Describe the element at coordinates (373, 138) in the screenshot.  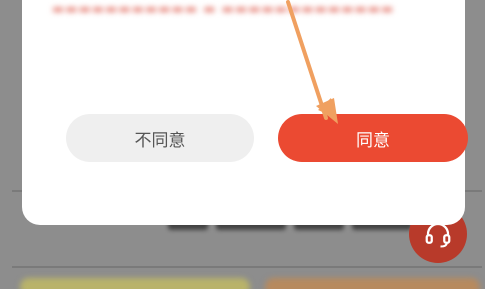
I see `agree-button: 同意` at that location.